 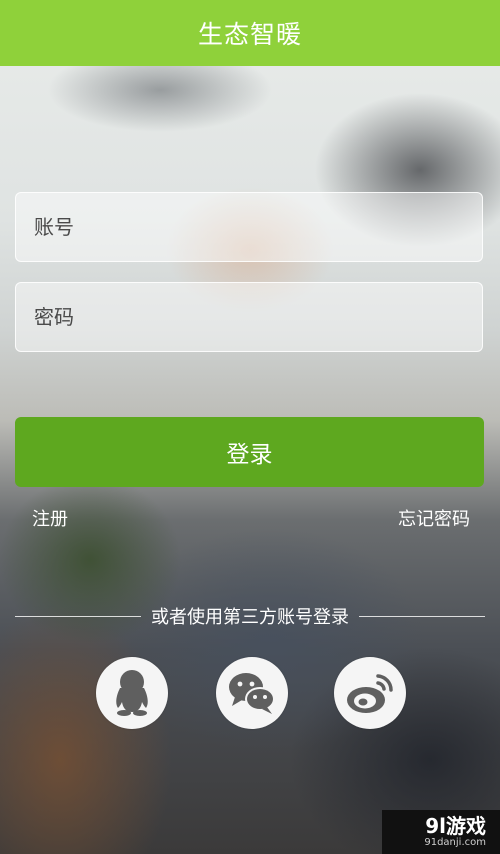 I want to click on third-party-divider: 或者使用第三方账号登录, so click(x=250, y=616).